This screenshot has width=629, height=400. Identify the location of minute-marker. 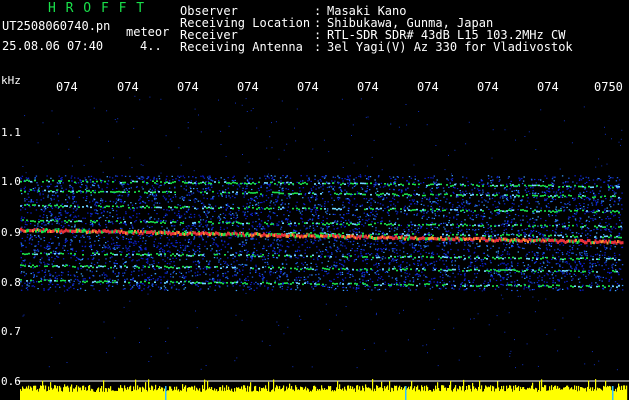
(613, 393).